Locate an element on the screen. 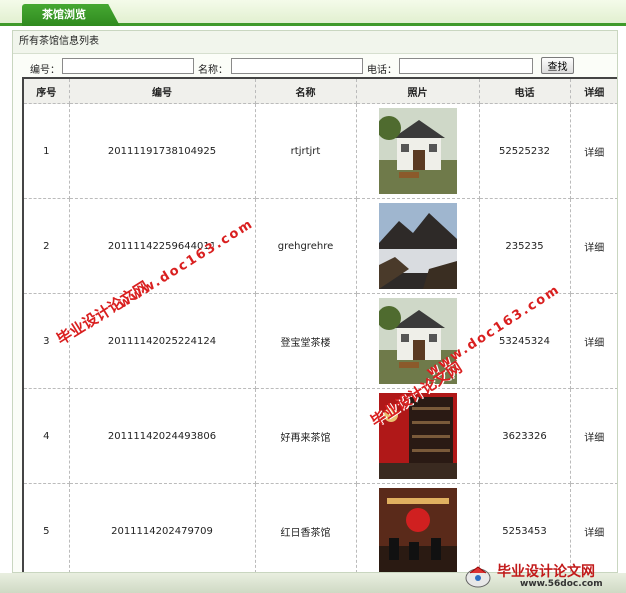 Image resolution: width=626 pixels, height=593 pixels. row-index: 5 is located at coordinates (46, 527).